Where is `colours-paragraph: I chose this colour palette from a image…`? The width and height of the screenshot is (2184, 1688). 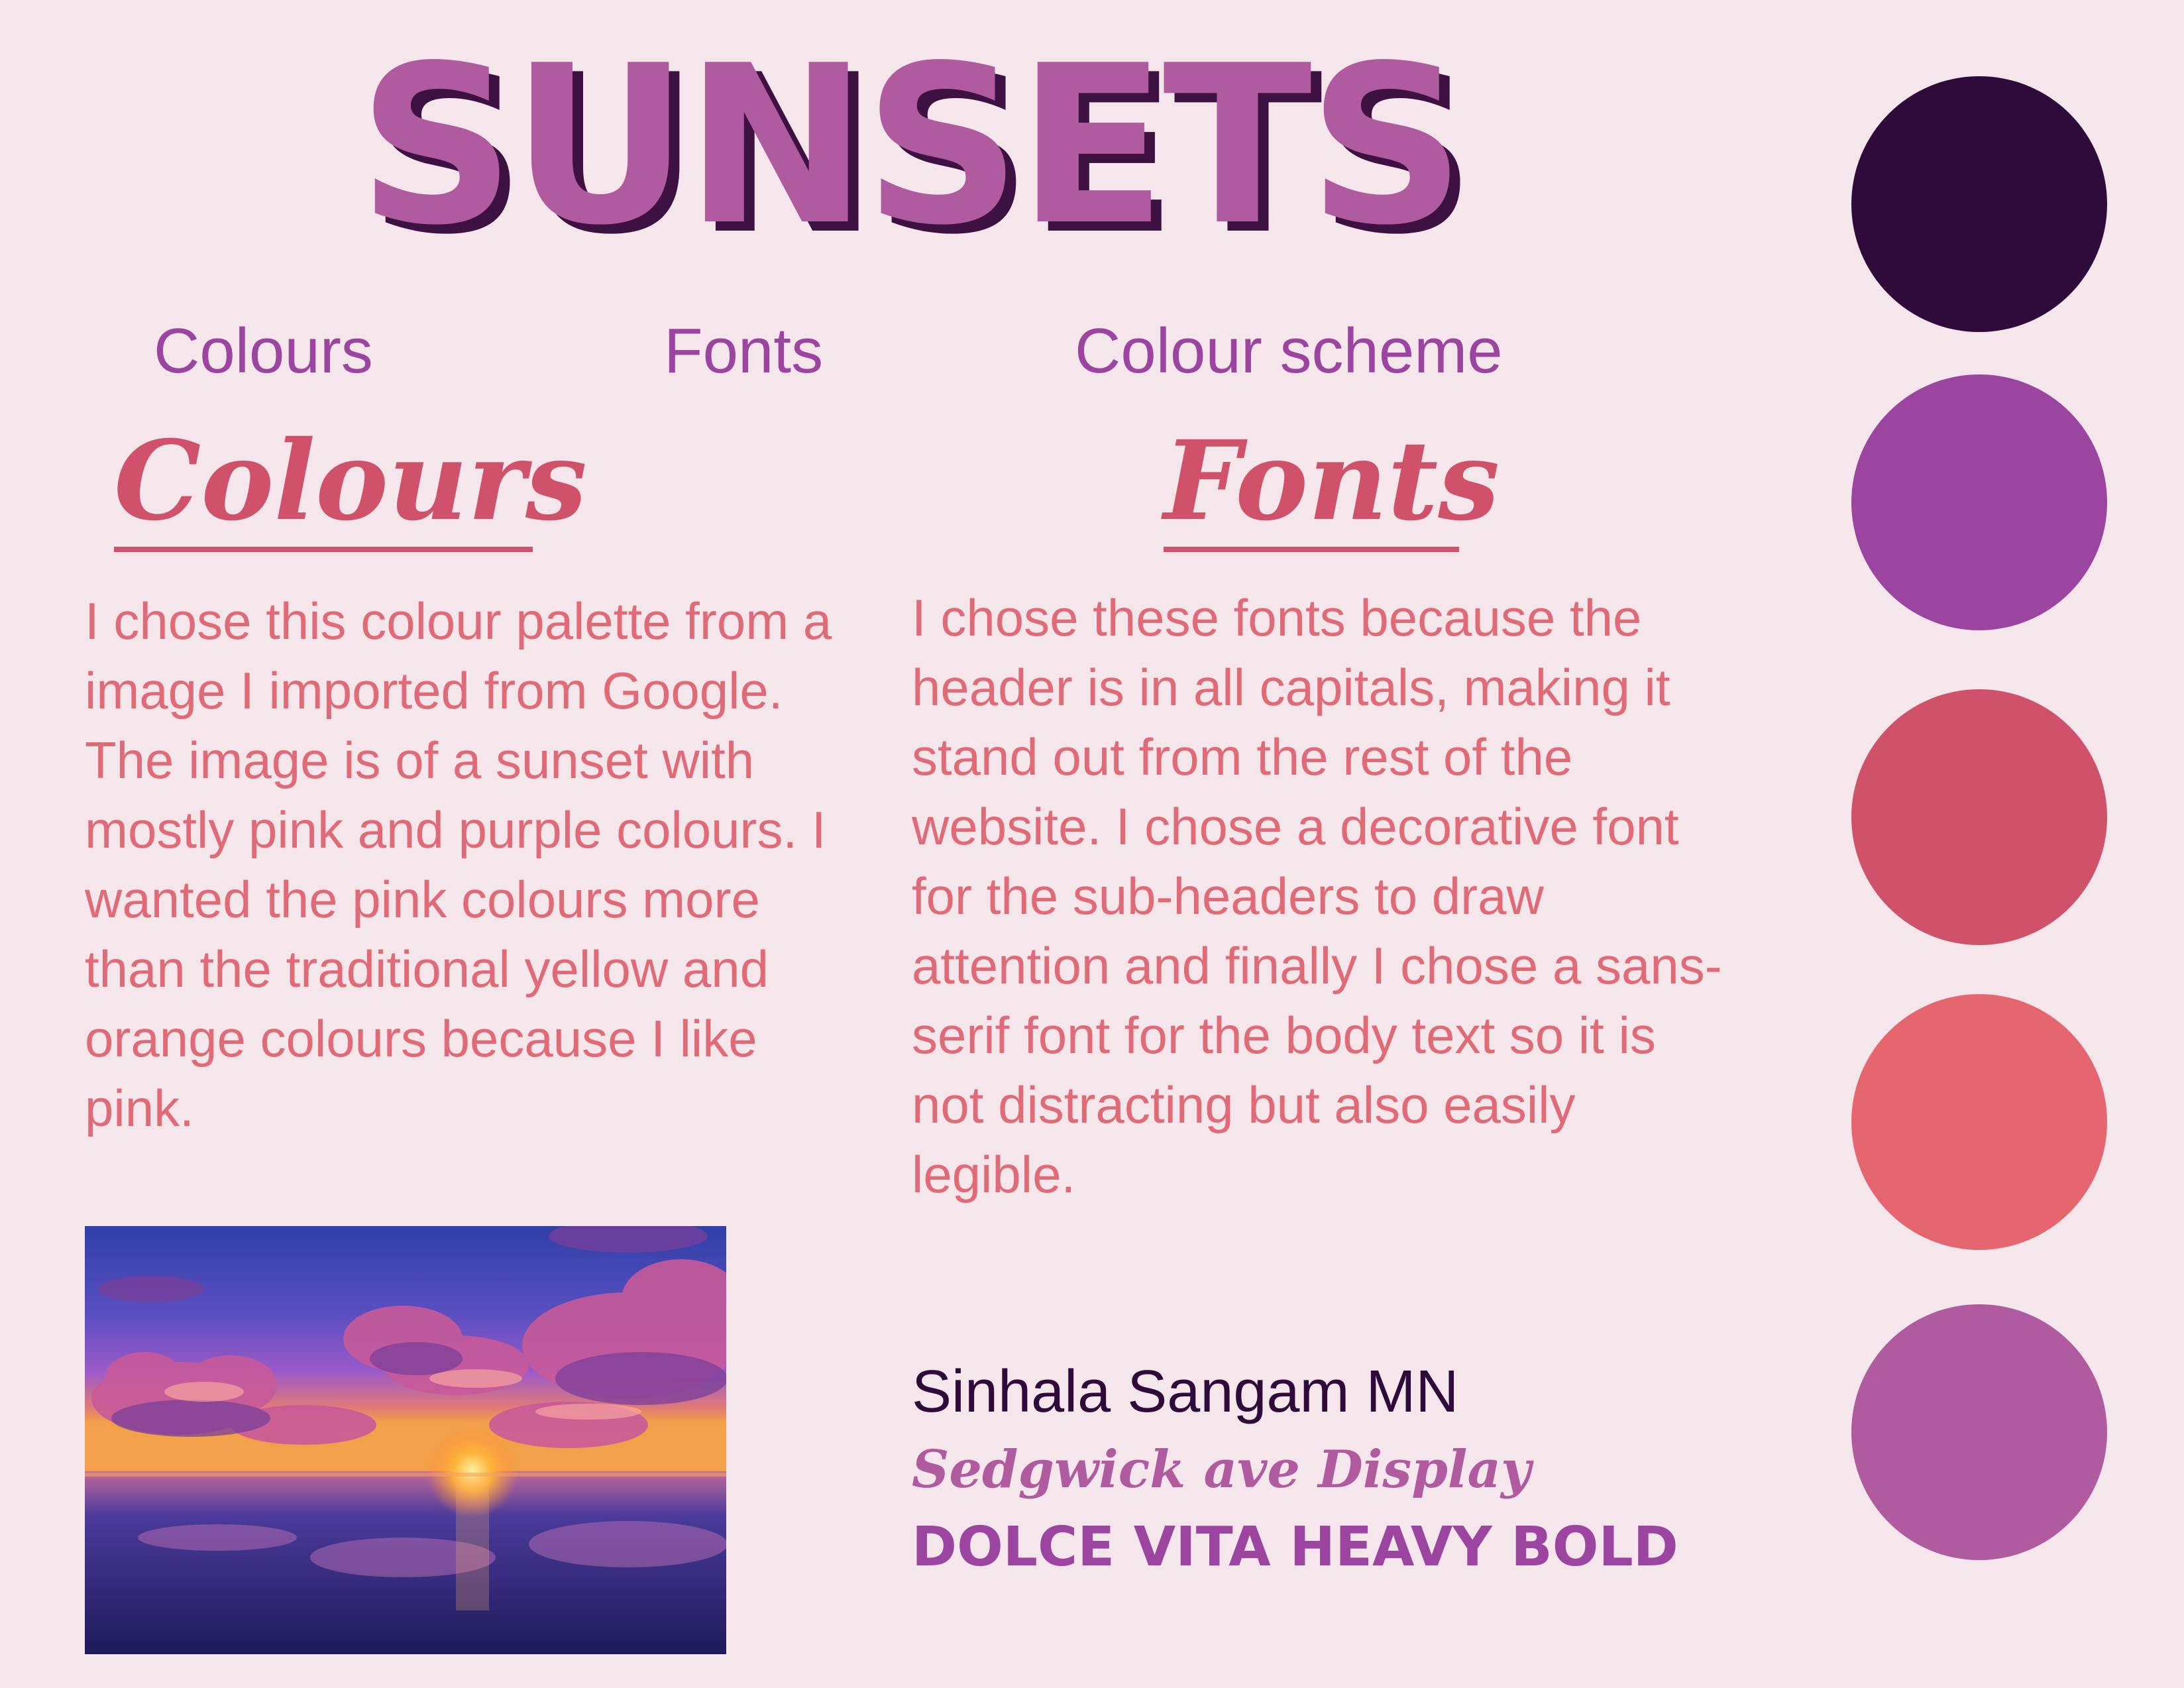 colours-paragraph: I chose this colour palette from a image… is located at coordinates (458, 865).